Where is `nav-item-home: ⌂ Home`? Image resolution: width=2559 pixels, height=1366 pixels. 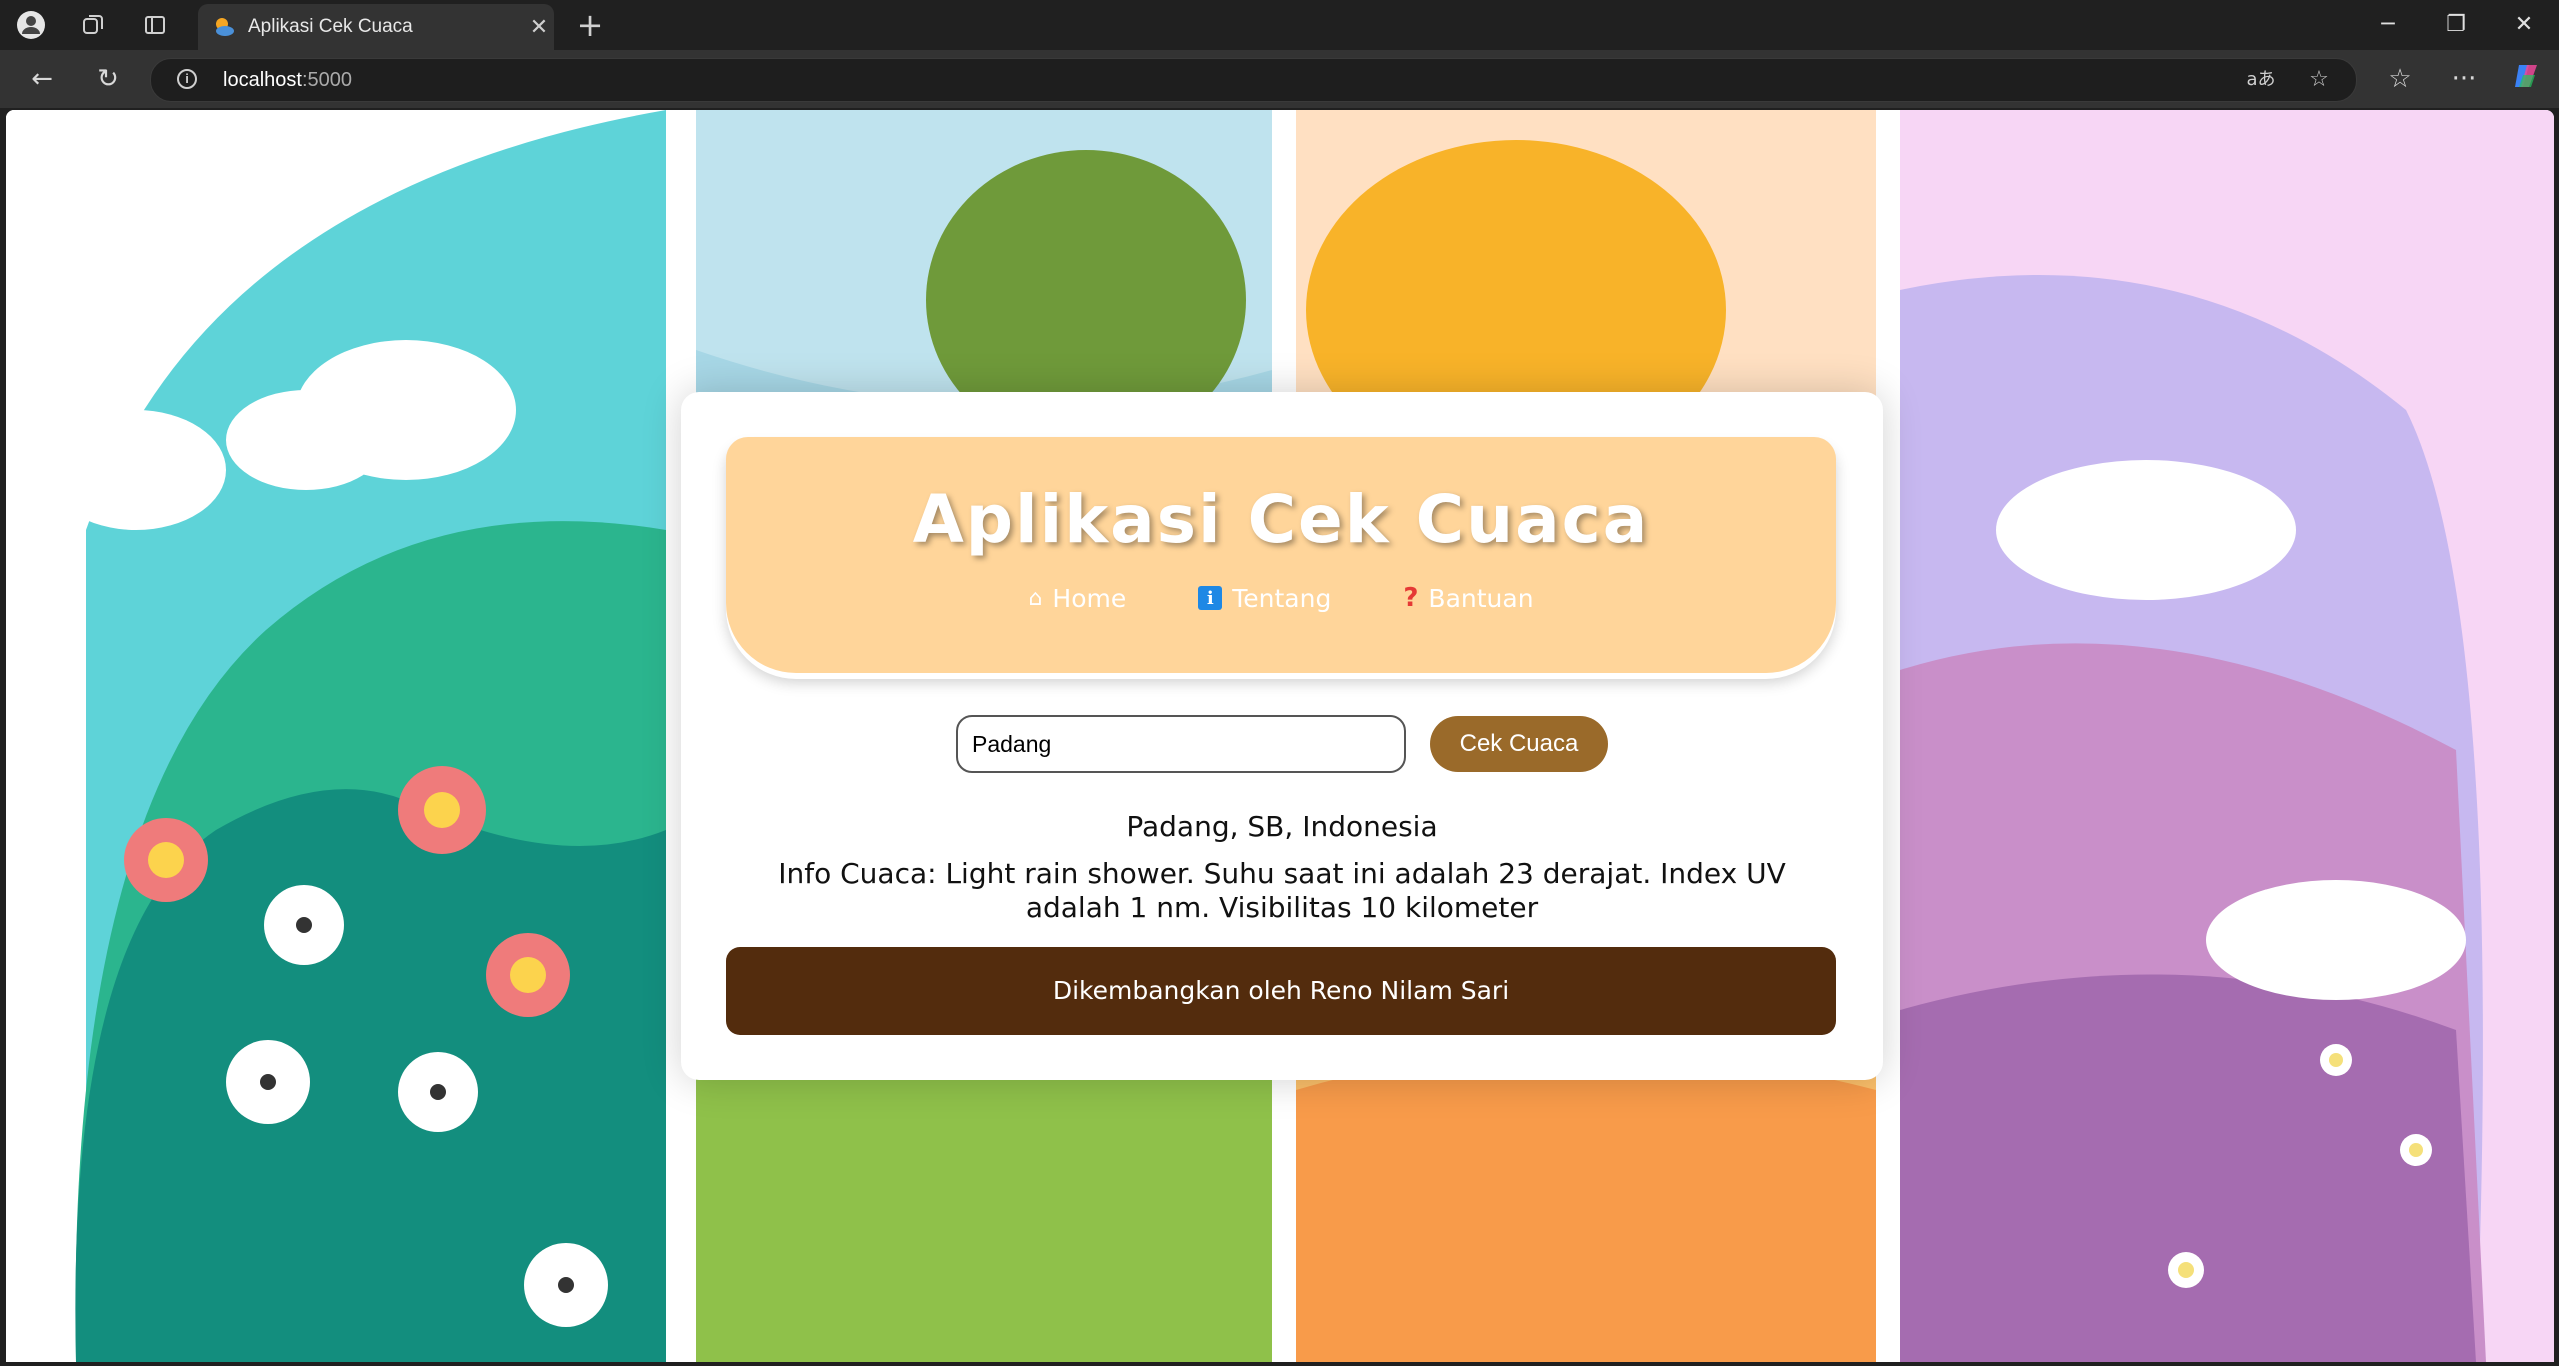
nav-item-home: ⌂ Home is located at coordinates (1077, 598).